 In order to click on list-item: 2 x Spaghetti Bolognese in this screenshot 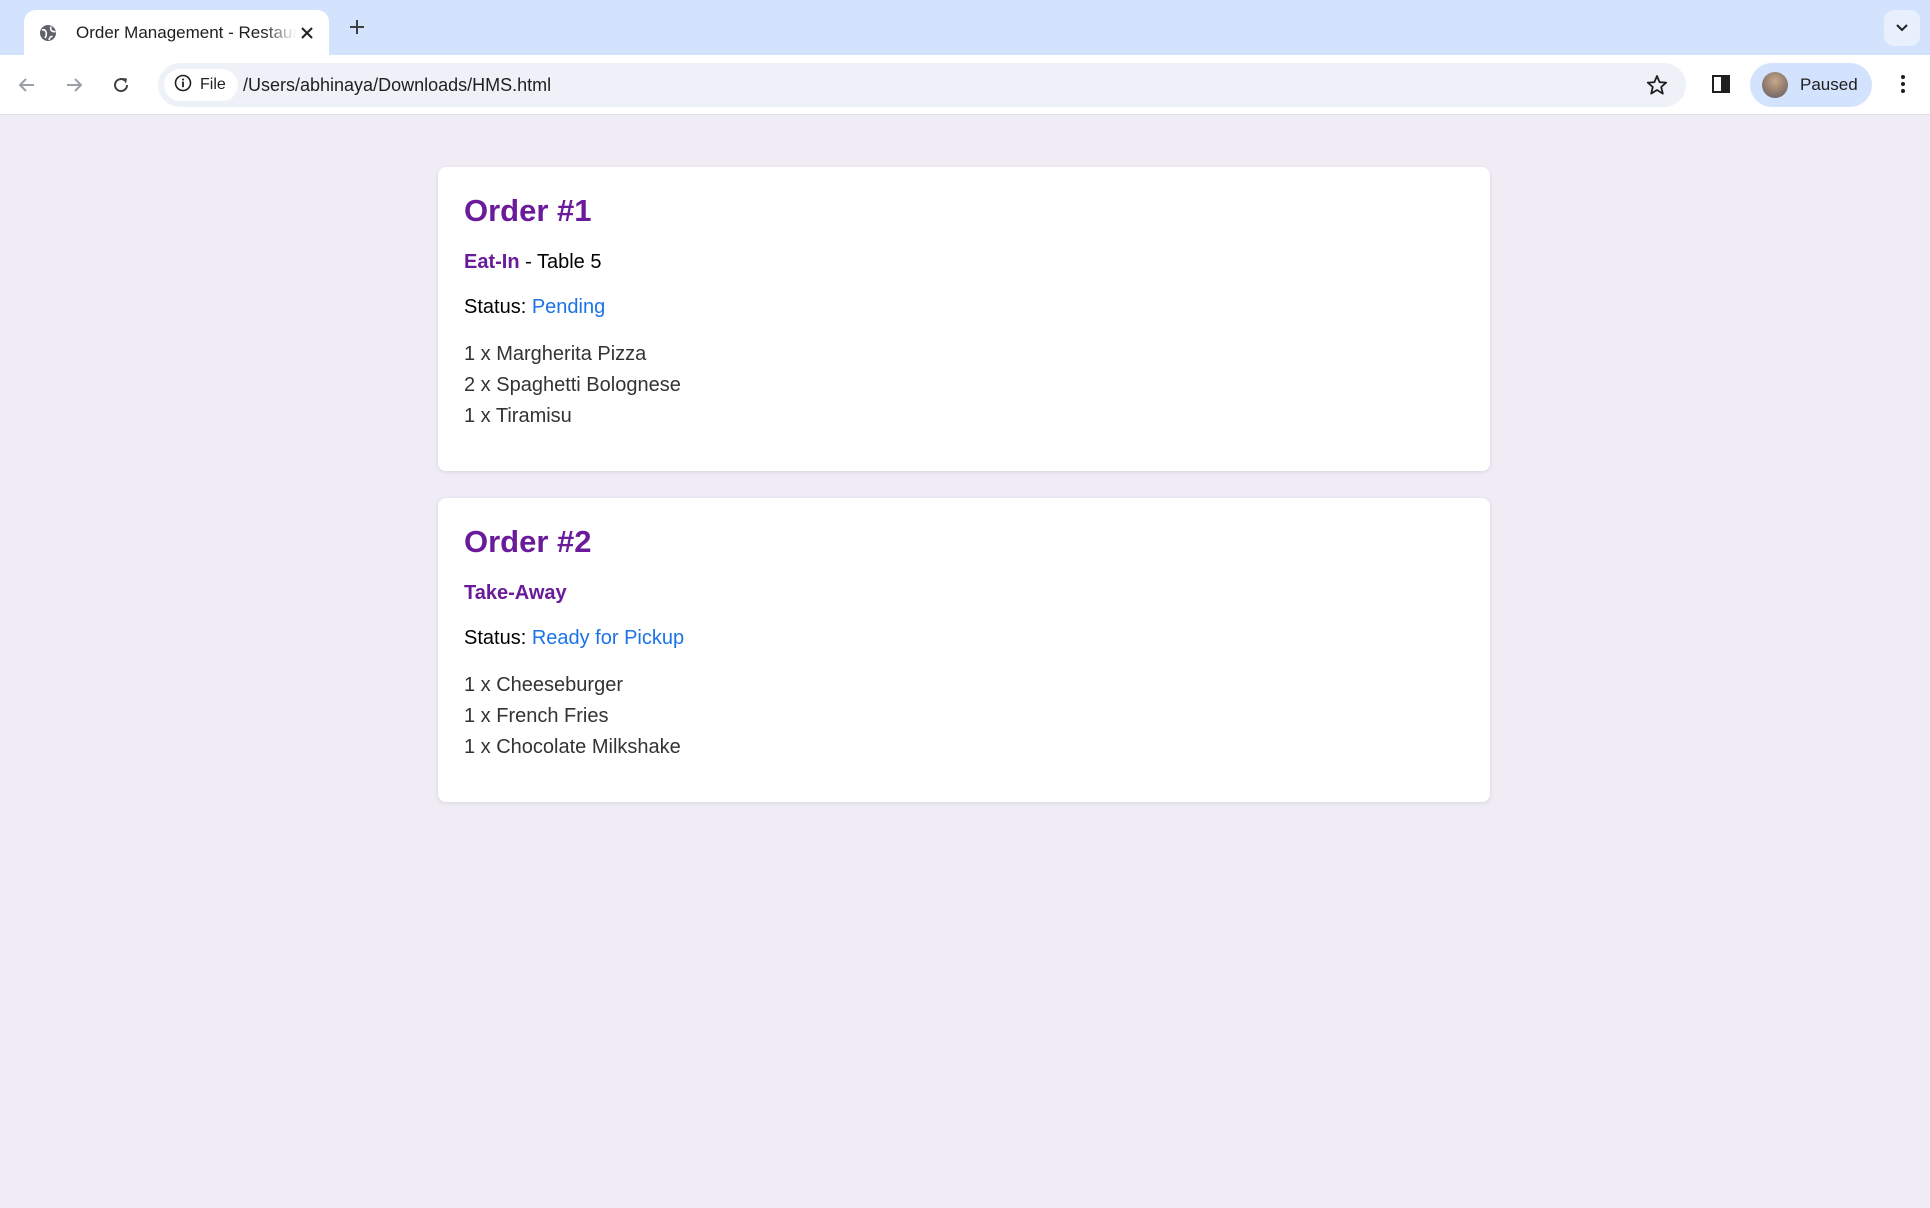, I will do `click(572, 385)`.